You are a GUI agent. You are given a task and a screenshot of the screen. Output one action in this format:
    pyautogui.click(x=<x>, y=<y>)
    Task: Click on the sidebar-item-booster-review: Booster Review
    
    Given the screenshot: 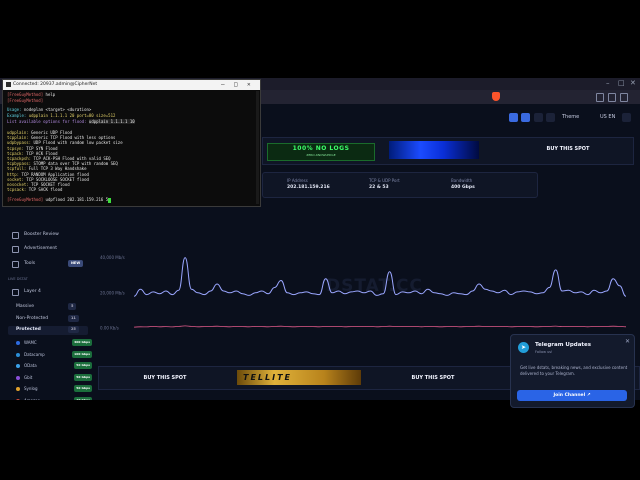 What is the action you would take?
    pyautogui.click(x=48, y=235)
    